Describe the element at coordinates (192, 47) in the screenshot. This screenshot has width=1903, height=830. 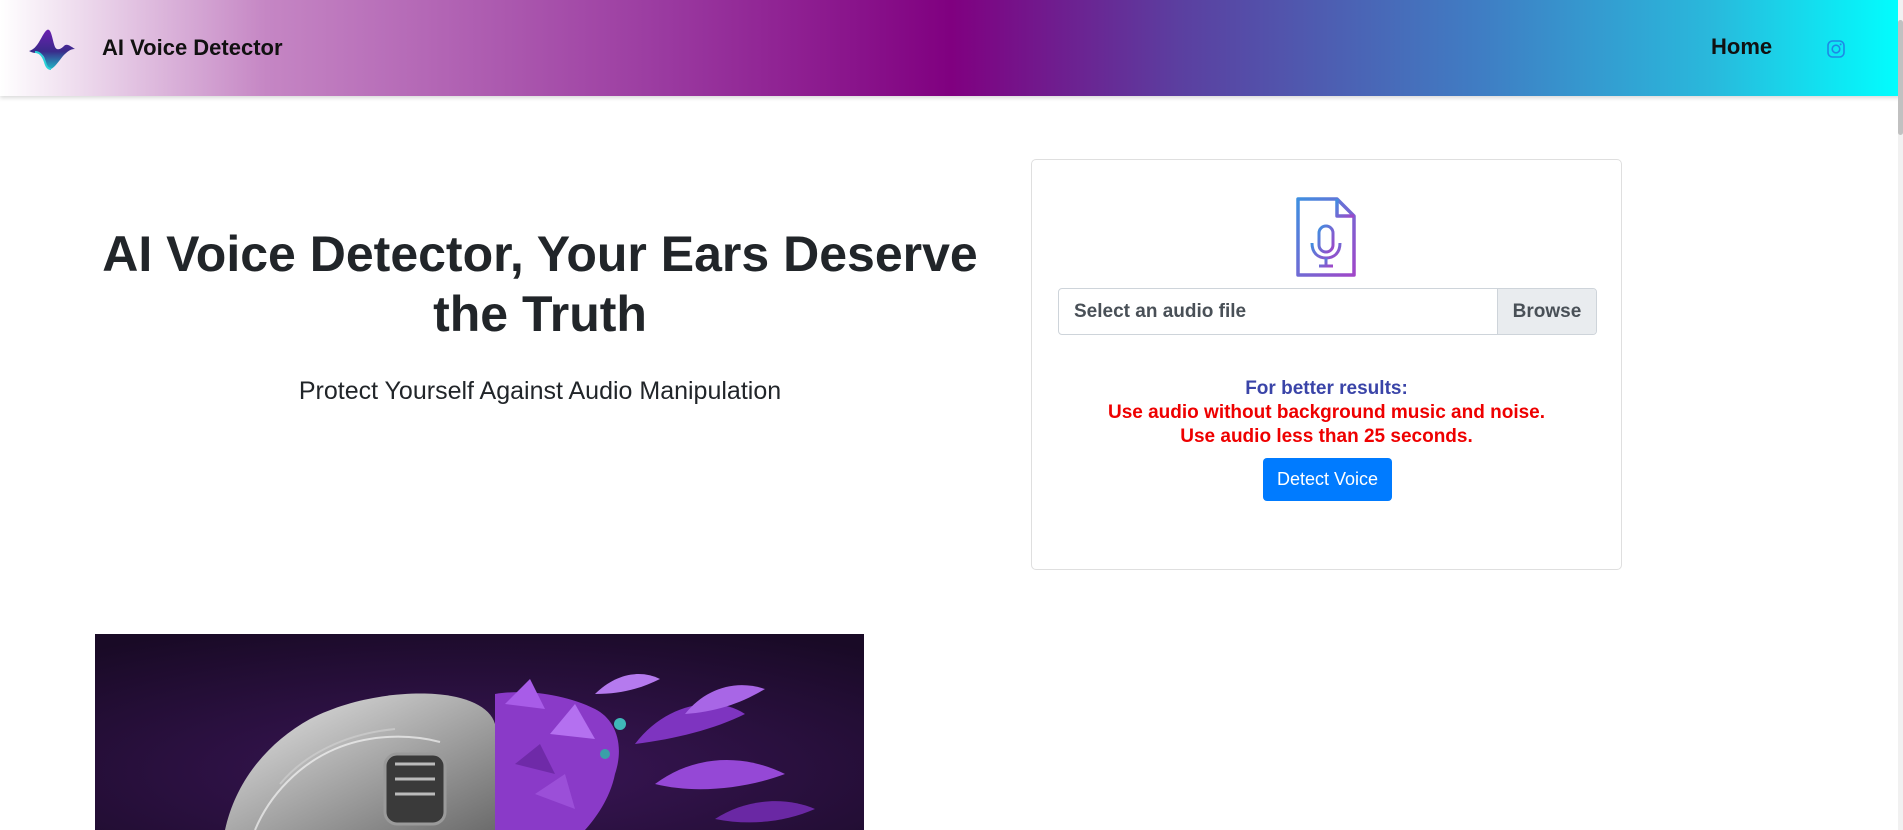
I see `brand-title: AI Voice Detector` at that location.